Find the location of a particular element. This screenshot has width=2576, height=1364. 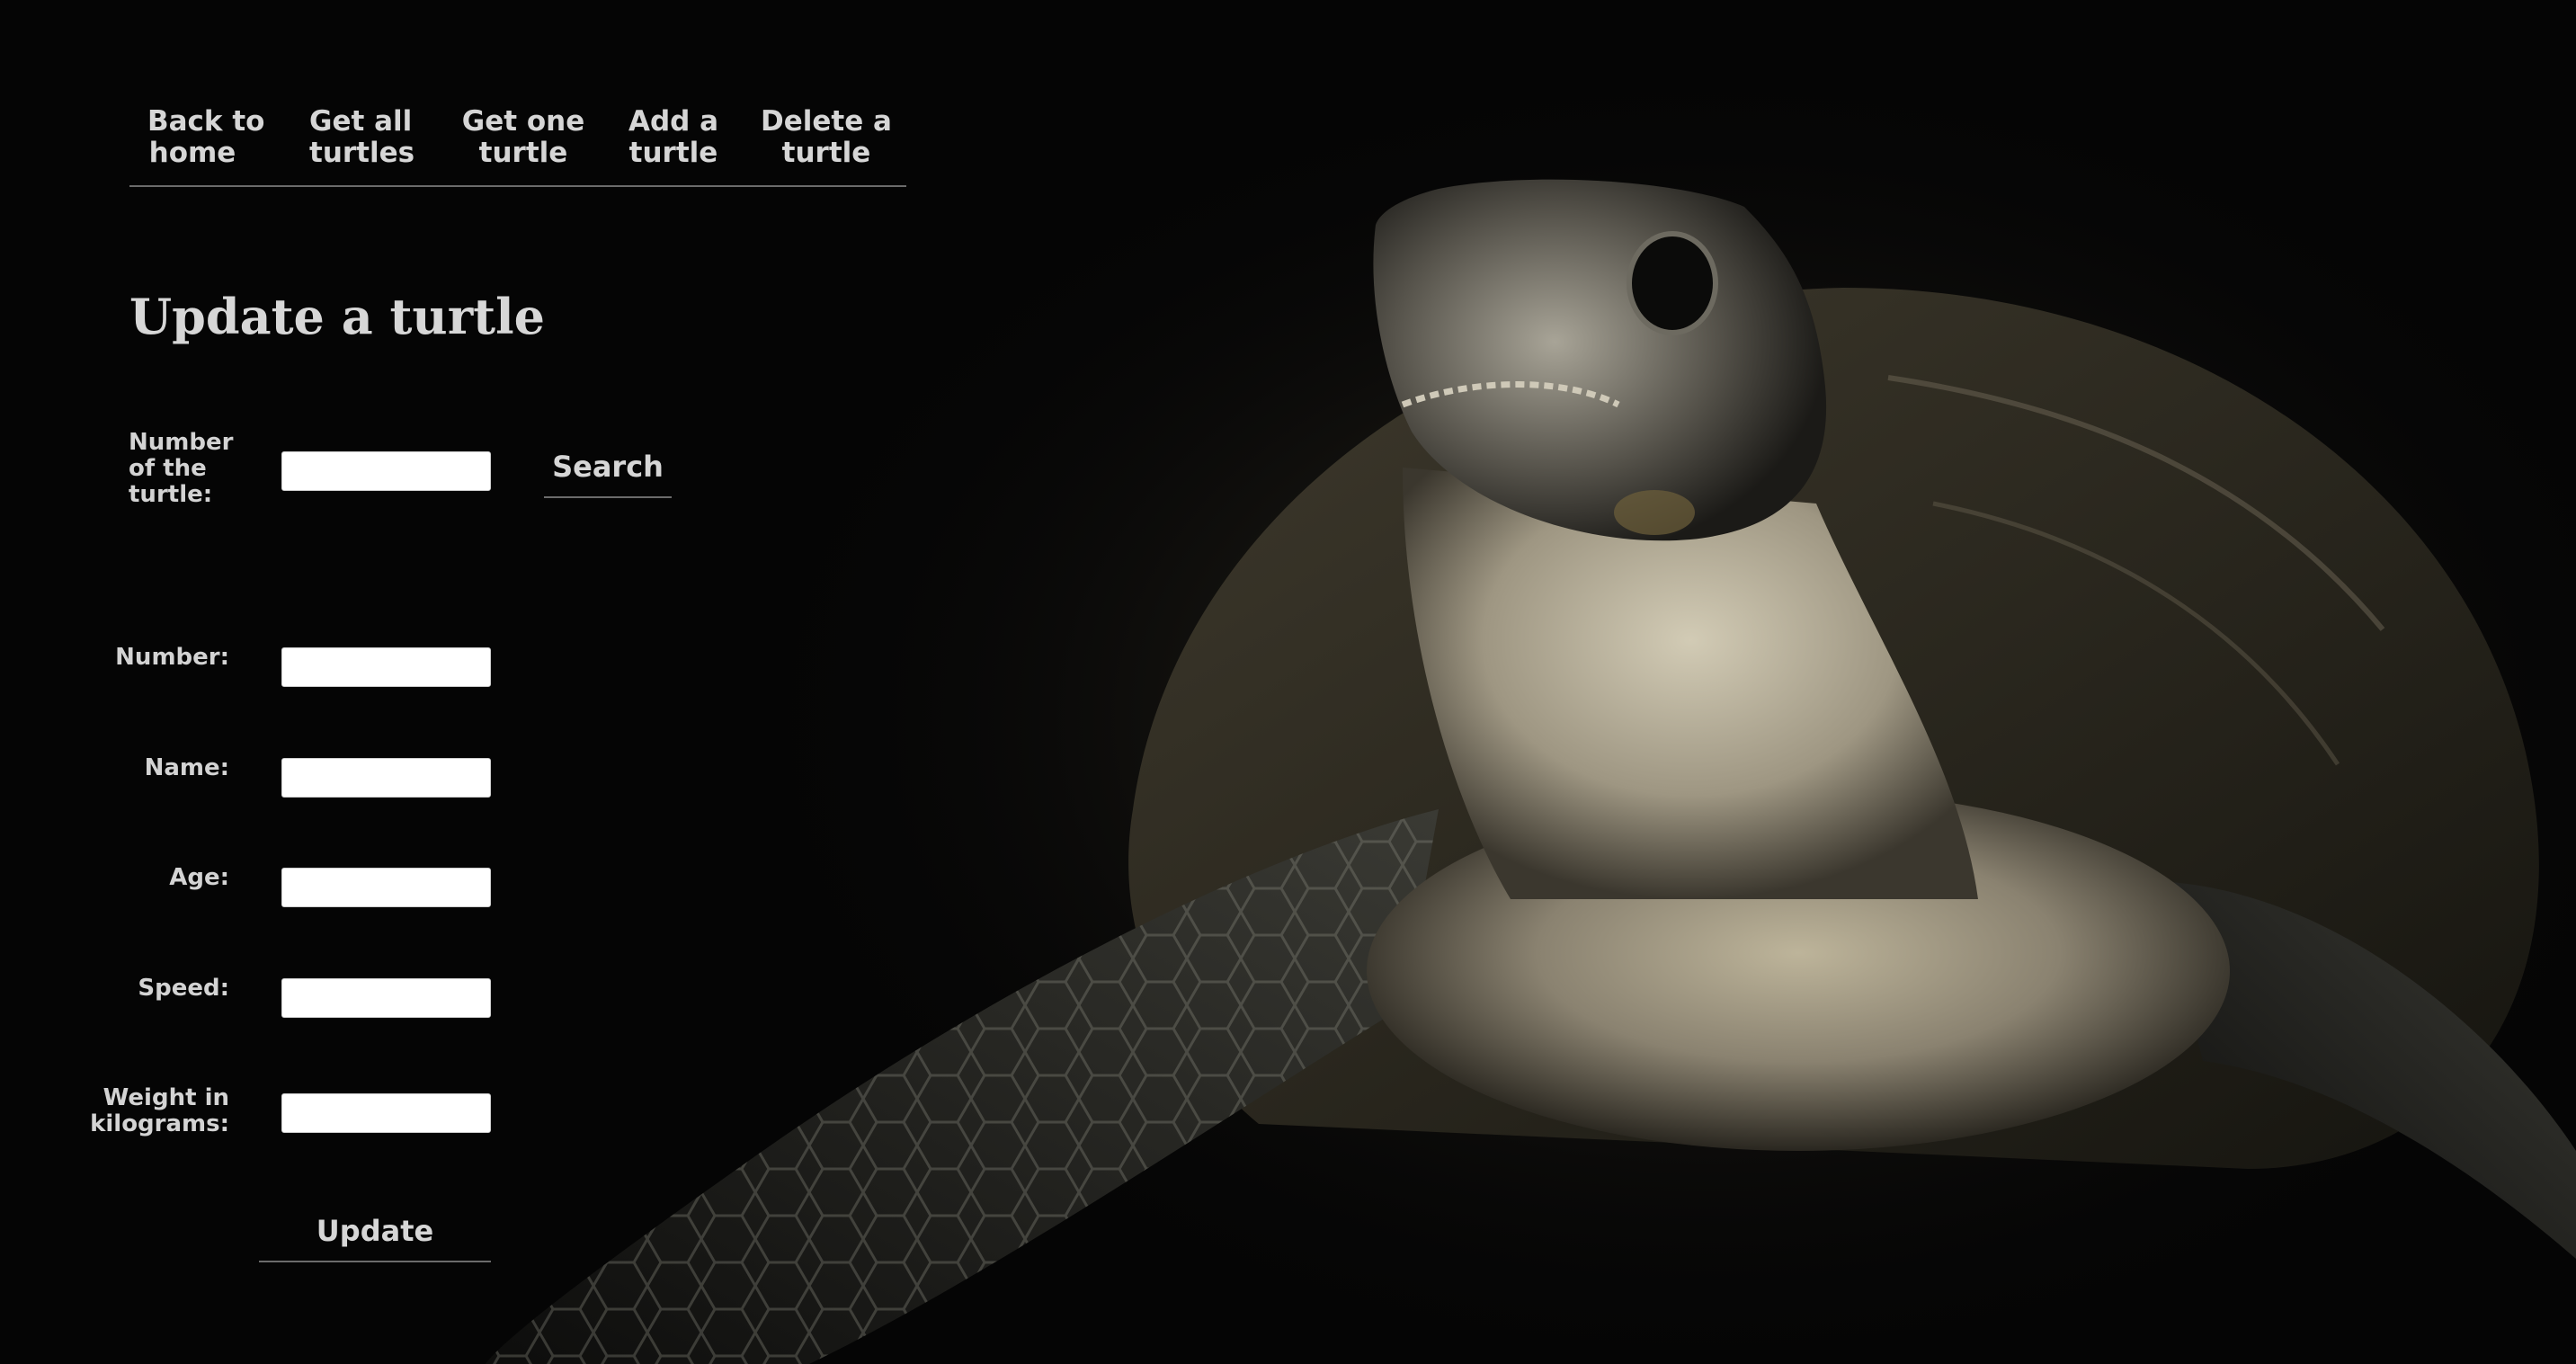

search-number-input is located at coordinates (386, 471).